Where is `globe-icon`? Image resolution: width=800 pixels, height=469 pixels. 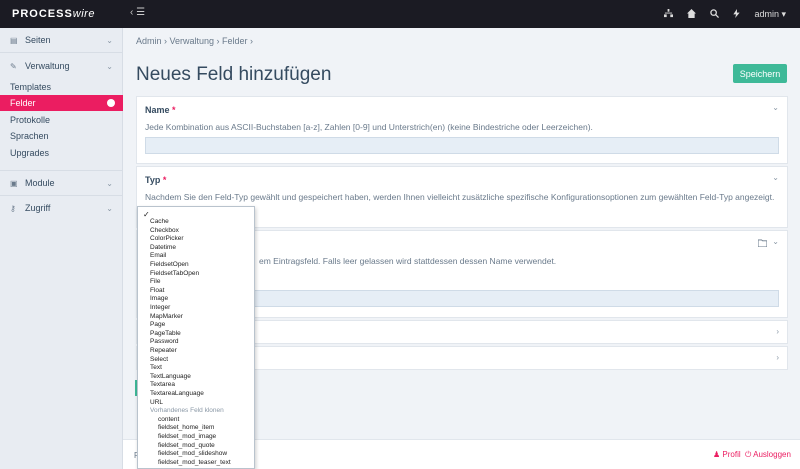 globe-icon is located at coordinates (111, 103).